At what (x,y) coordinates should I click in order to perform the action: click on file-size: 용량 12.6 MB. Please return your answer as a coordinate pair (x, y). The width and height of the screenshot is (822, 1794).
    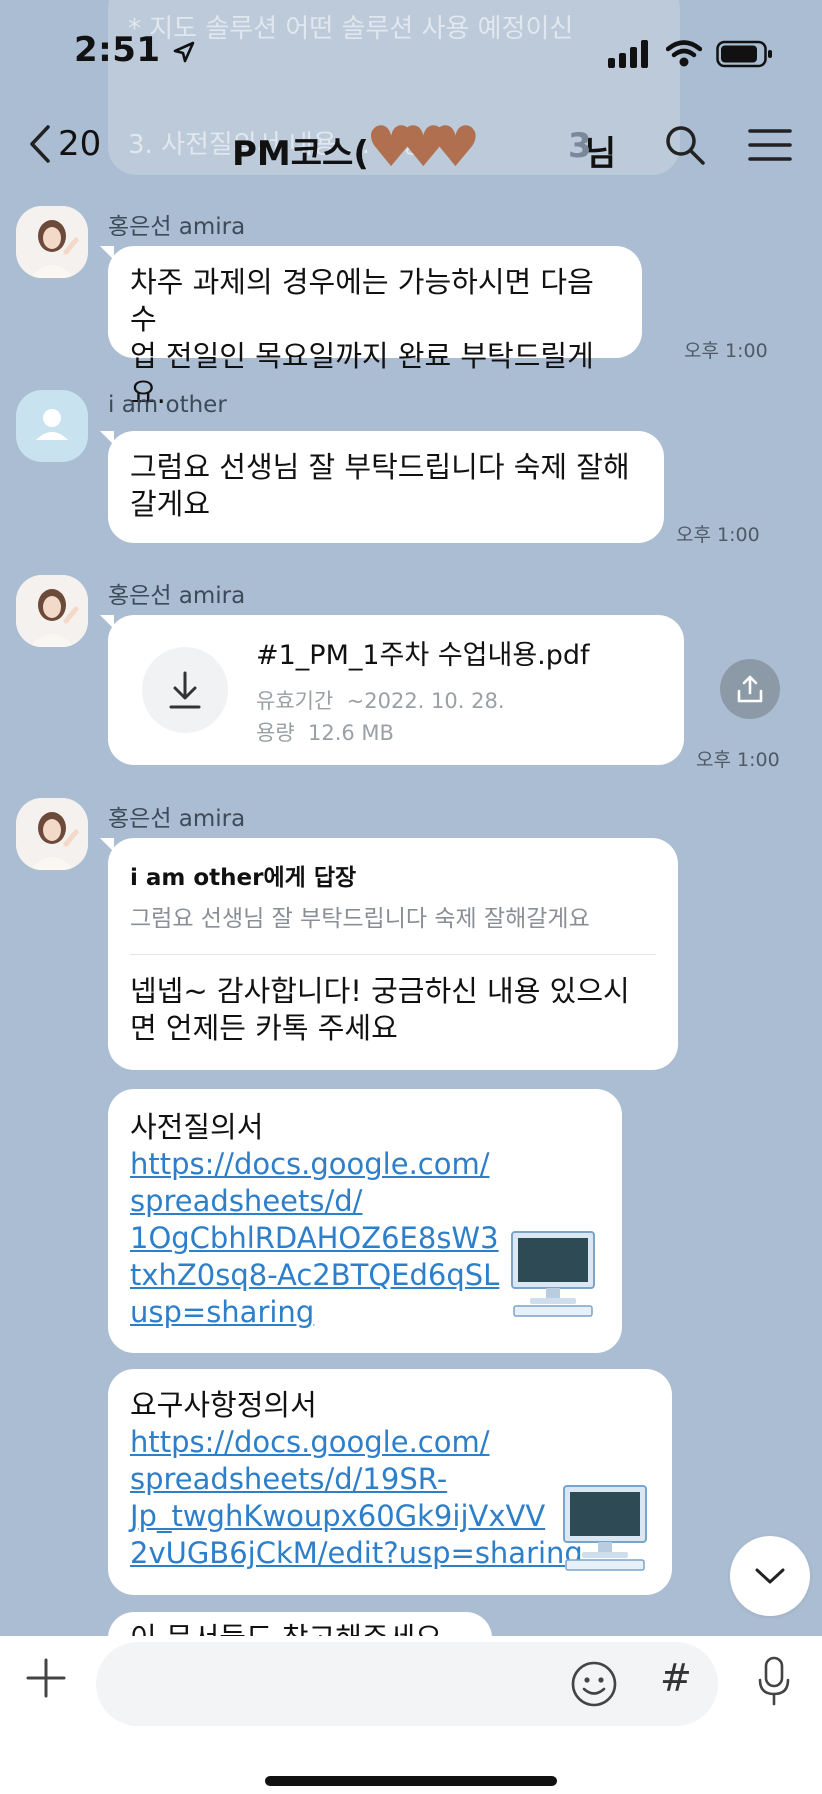
    Looking at the image, I should click on (325, 733).